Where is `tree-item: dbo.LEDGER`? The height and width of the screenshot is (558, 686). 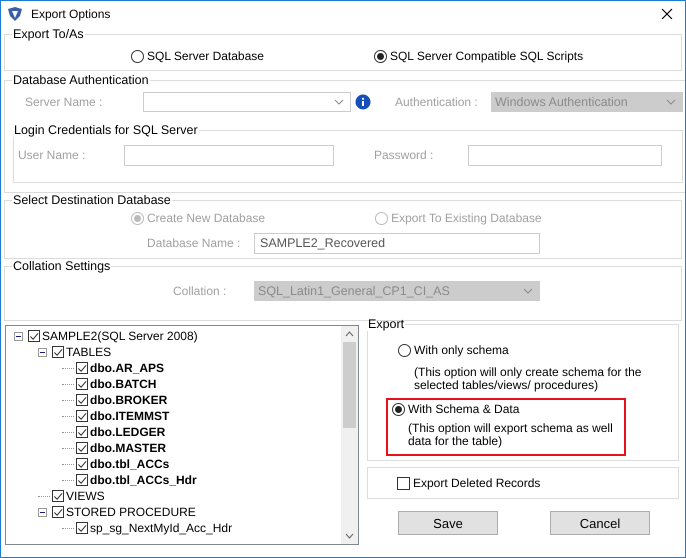
tree-item: dbo.LEDGER is located at coordinates (128, 432).